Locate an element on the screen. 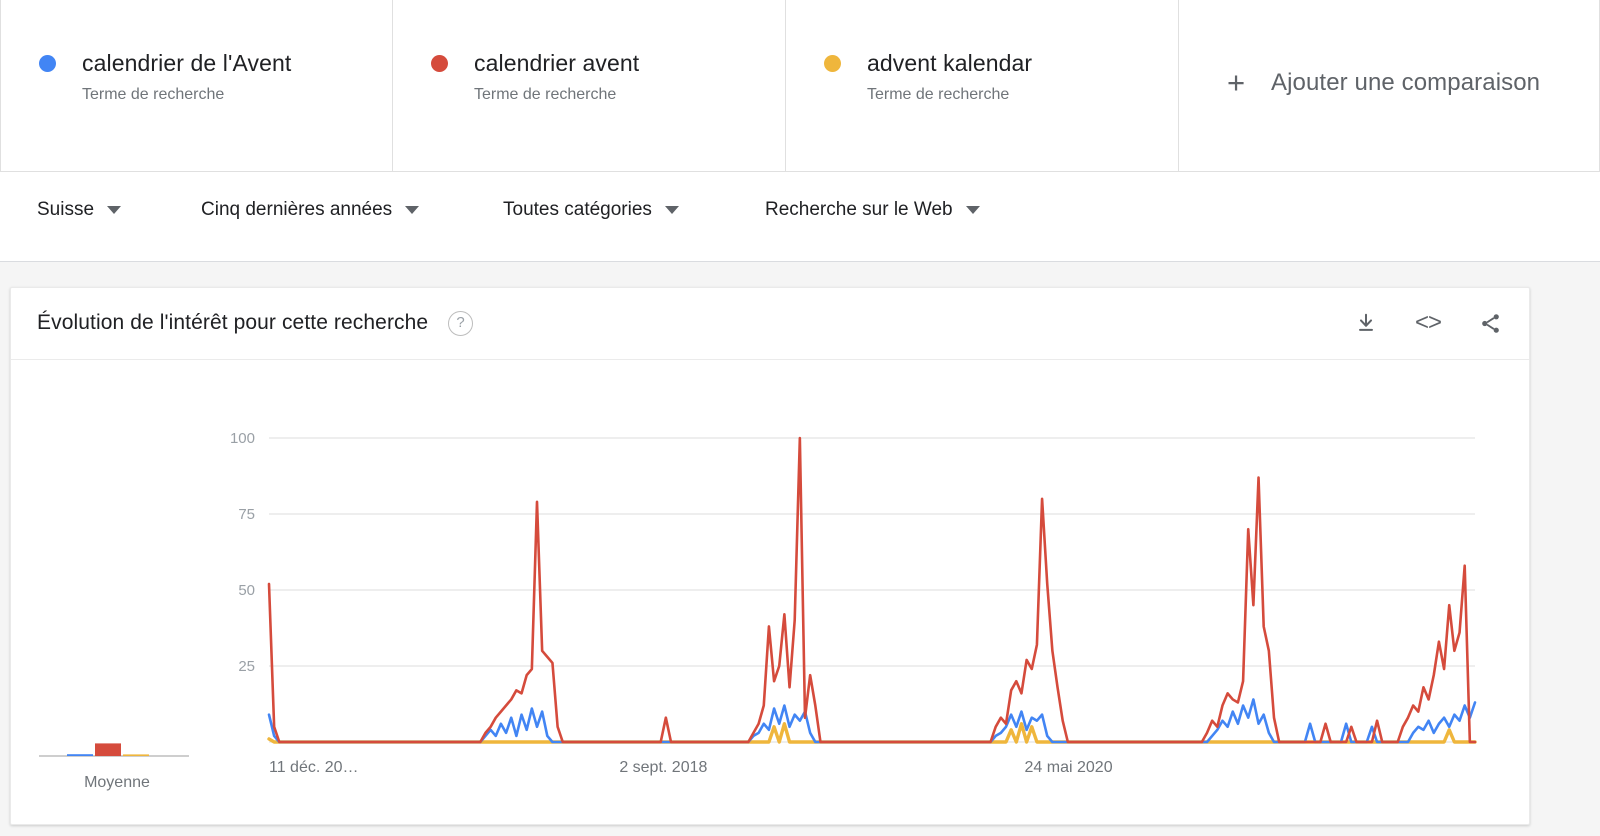 The height and width of the screenshot is (836, 1600). filter-category: Toutes catégories is located at coordinates (591, 210).